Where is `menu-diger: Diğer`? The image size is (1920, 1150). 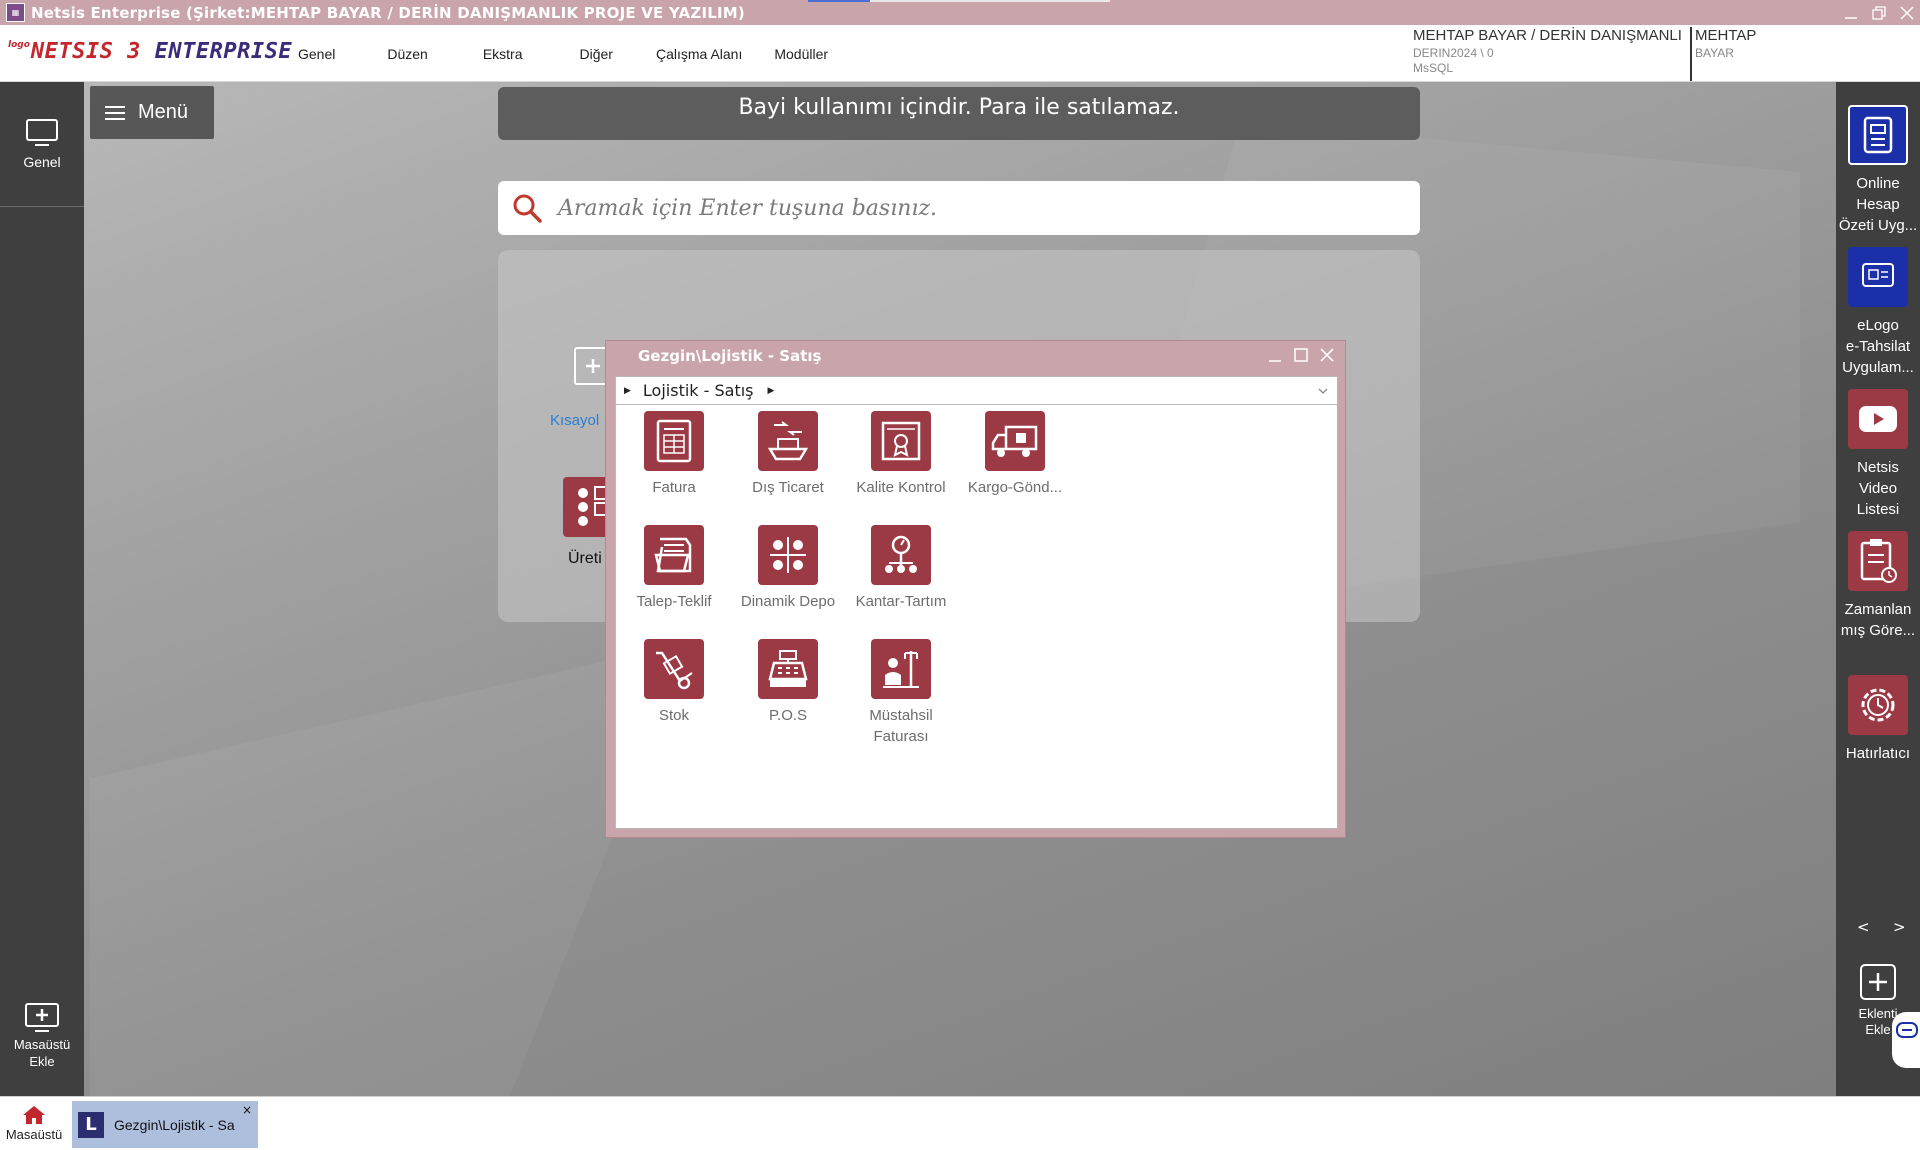 menu-diger: Diğer is located at coordinates (596, 54).